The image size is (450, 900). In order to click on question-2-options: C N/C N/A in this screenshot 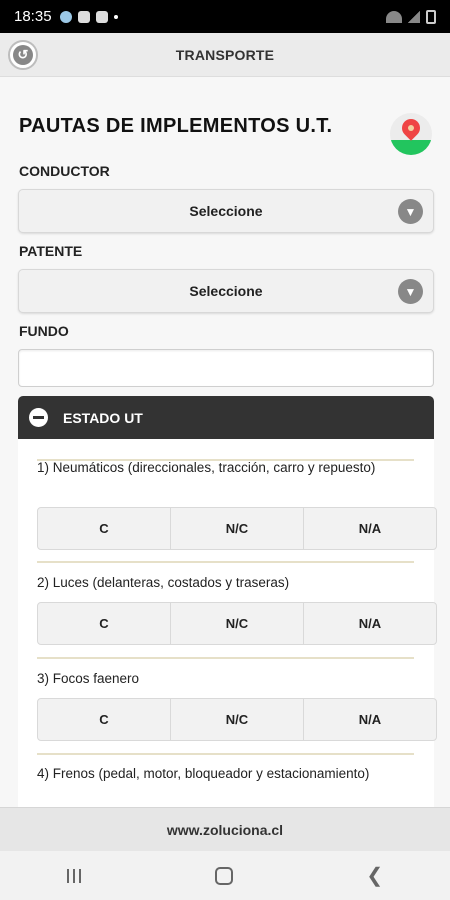, I will do `click(237, 623)`.